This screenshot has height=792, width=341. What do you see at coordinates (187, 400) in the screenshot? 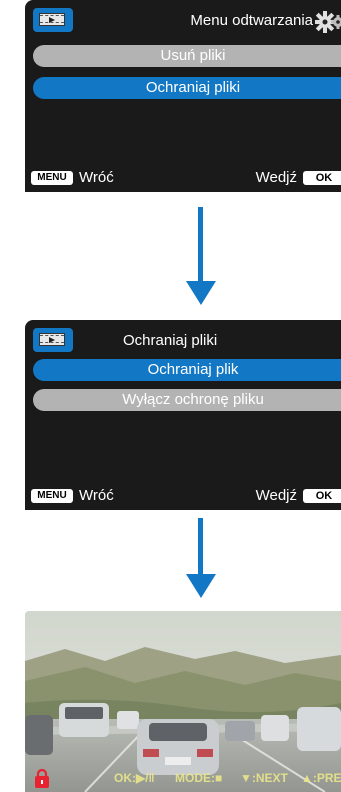
I see `menu-item-unprotect-file: Wyłącz ochronę pliku` at bounding box center [187, 400].